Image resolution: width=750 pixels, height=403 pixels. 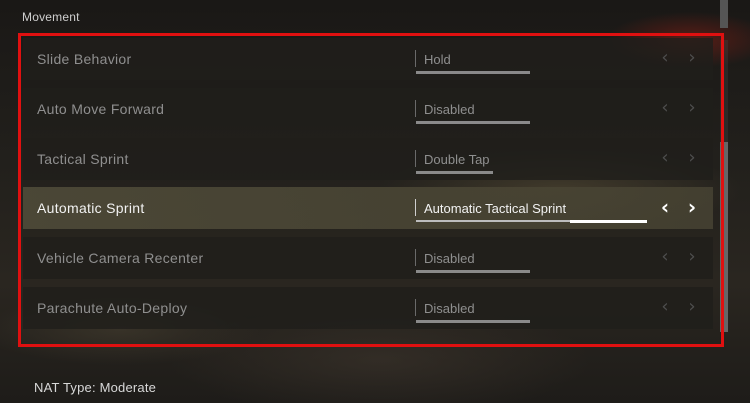 What do you see at coordinates (724, 237) in the screenshot?
I see `scrollbar-thumb` at bounding box center [724, 237].